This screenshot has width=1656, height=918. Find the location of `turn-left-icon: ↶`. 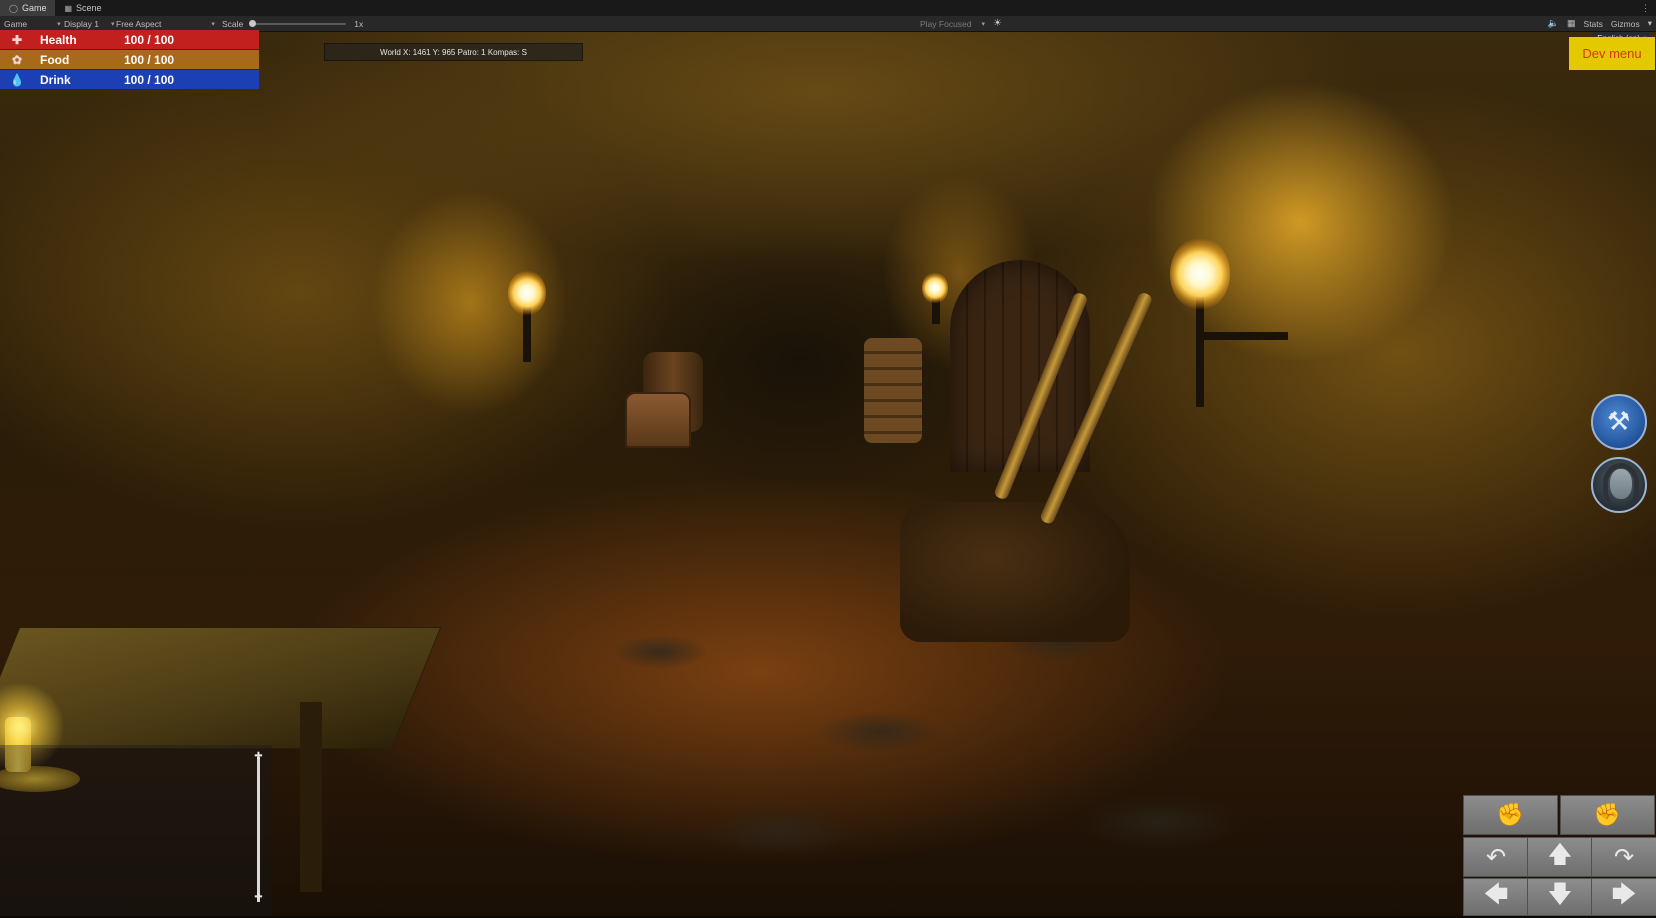

turn-left-icon: ↶ is located at coordinates (1496, 857).